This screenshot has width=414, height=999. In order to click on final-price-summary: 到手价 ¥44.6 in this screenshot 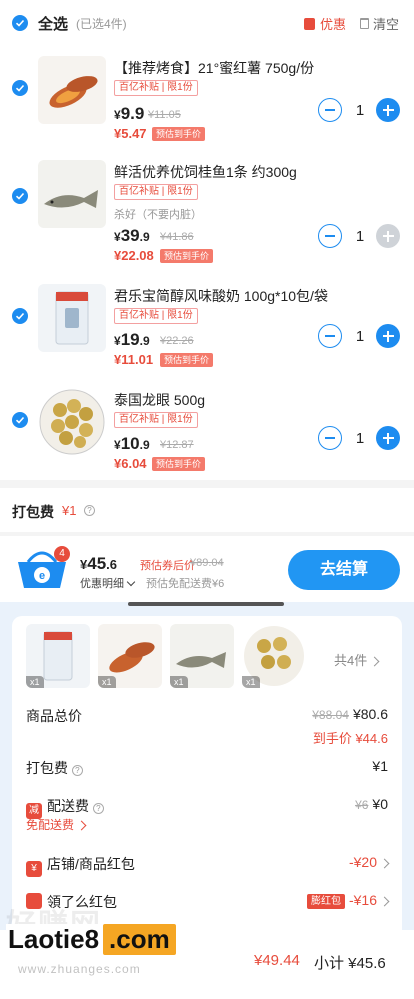, I will do `click(350, 738)`.